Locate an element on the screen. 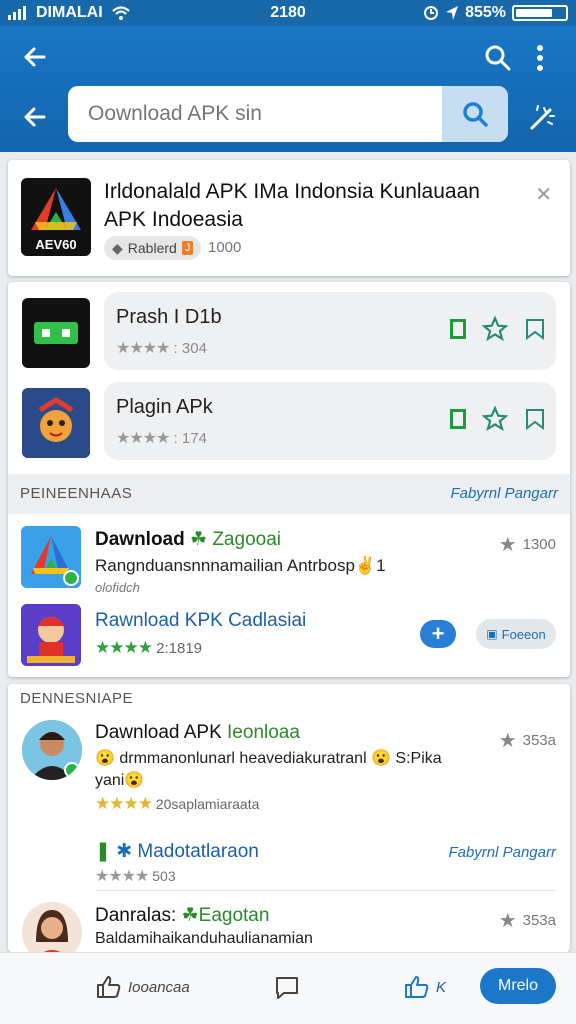  more-vert-icon is located at coordinates (540, 58).